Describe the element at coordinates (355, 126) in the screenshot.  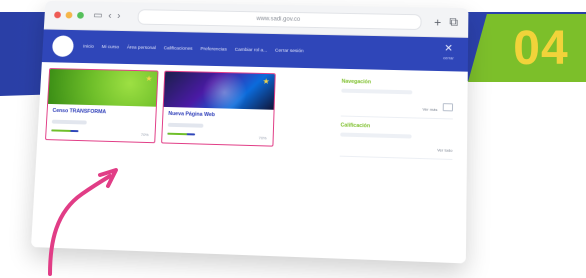
I see `sidebar-title: Calificación` at that location.